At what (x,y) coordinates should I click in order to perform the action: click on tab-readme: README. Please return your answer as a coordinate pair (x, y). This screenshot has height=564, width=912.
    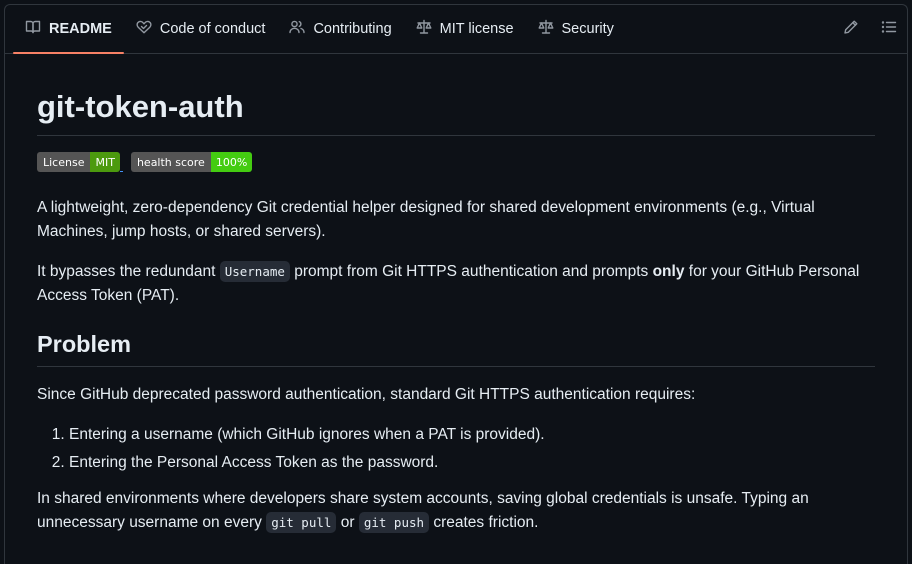
    Looking at the image, I should click on (68, 29).